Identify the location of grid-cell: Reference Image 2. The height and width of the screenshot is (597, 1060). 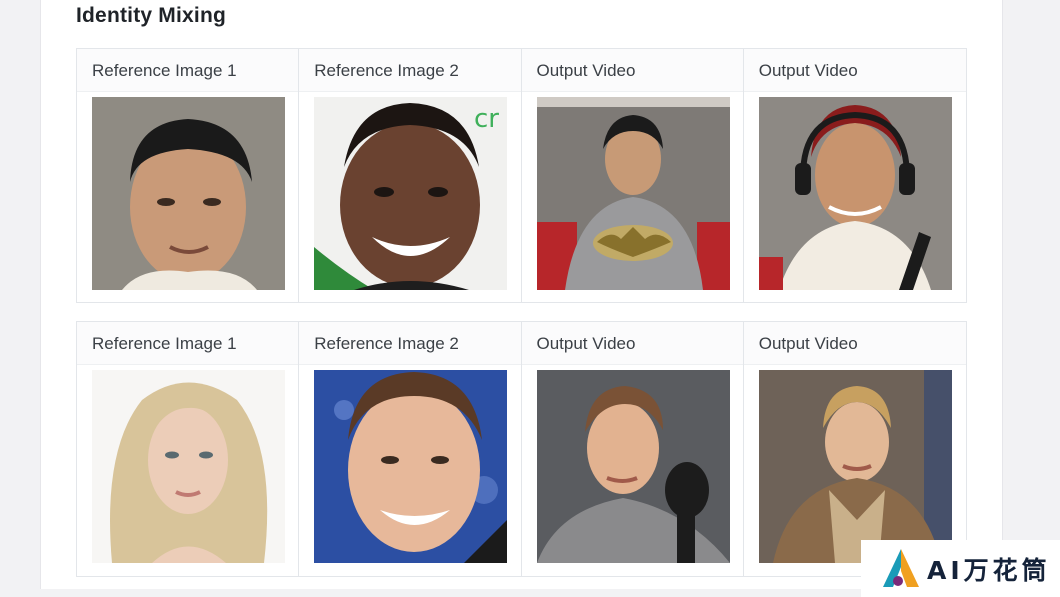
(410, 449).